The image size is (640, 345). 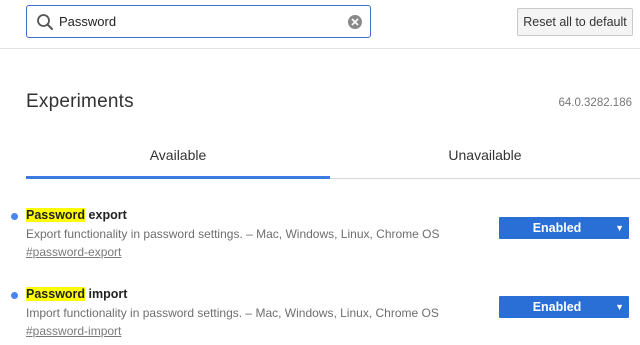 I want to click on tab-unavailable: Unavailable, so click(x=485, y=156).